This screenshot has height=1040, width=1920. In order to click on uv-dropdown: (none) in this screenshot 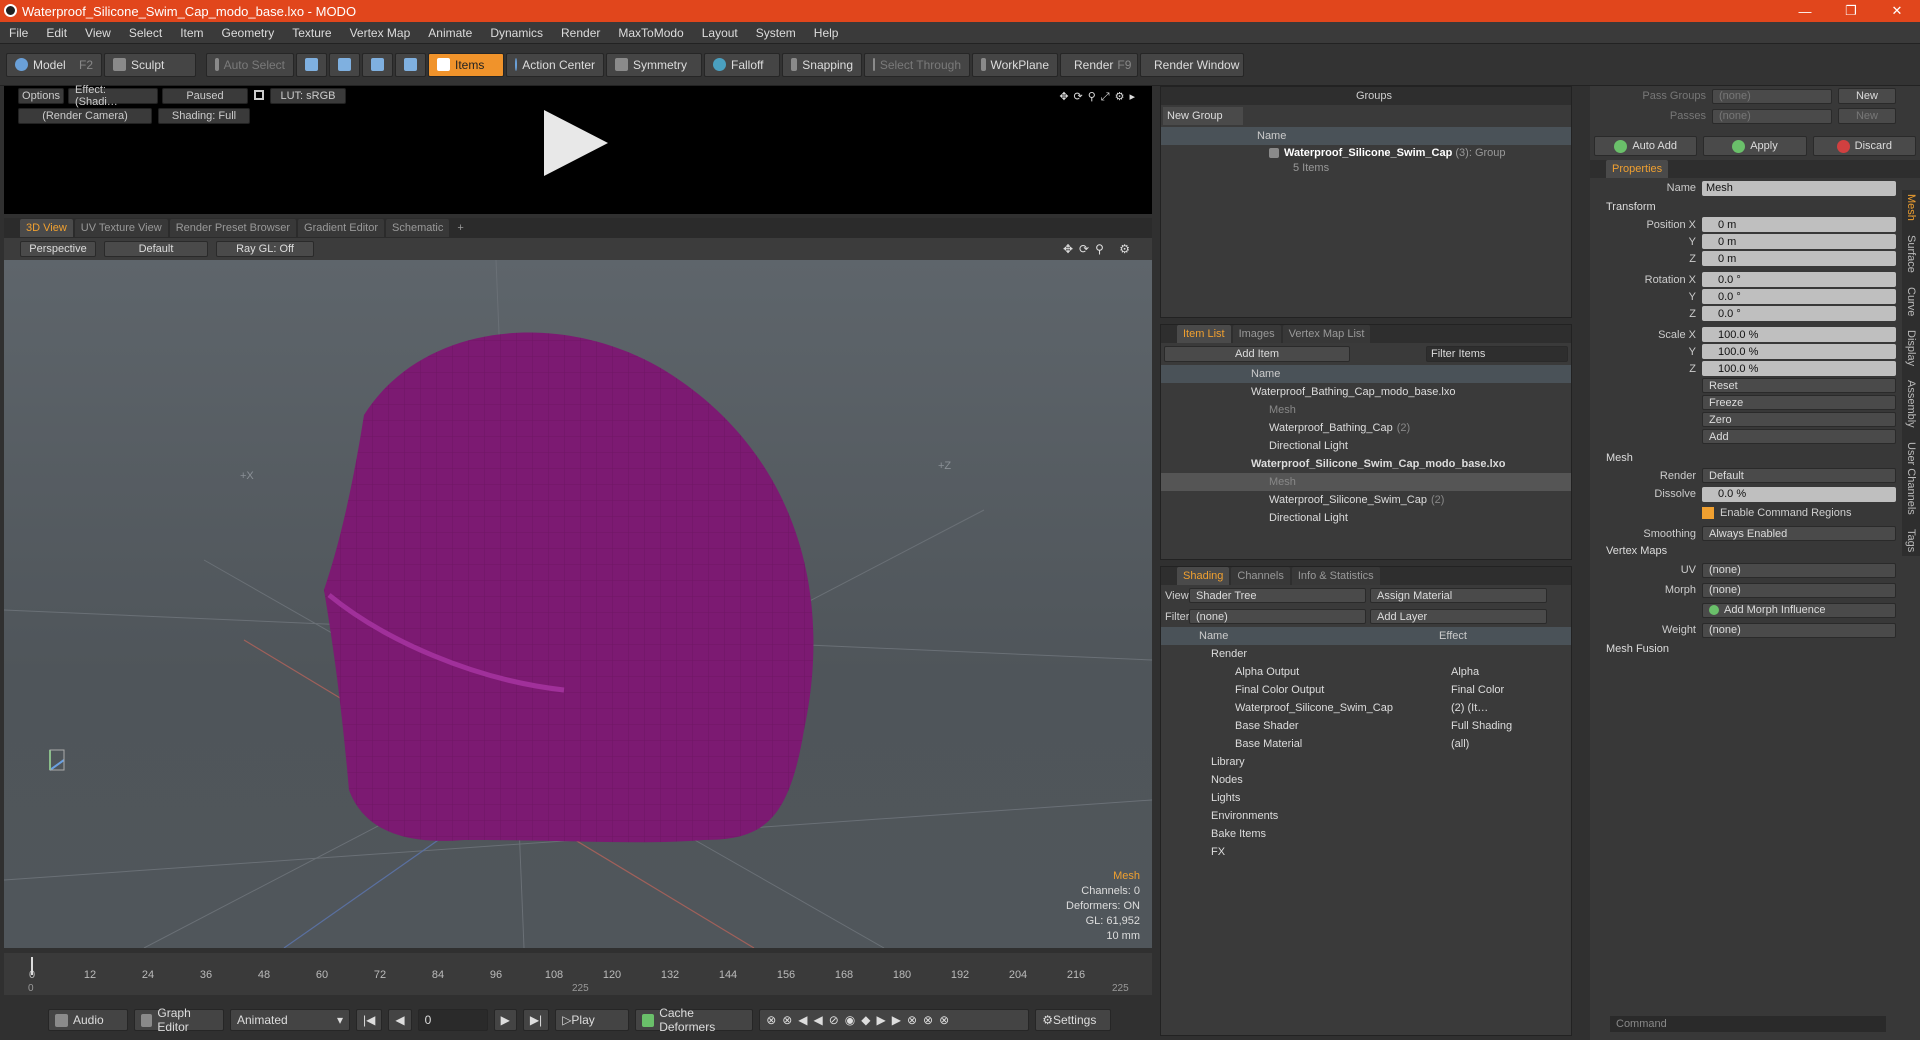, I will do `click(1799, 570)`.